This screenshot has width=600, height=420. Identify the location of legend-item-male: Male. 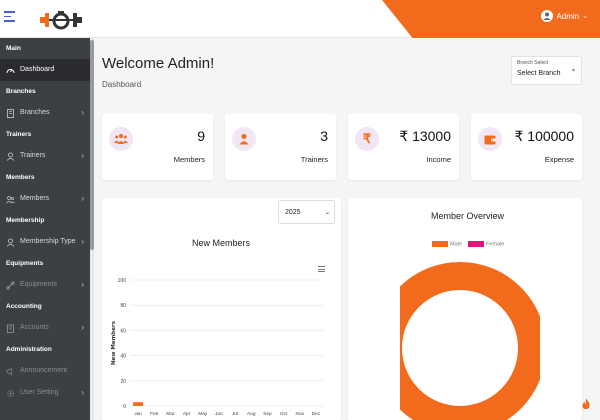
(447, 244).